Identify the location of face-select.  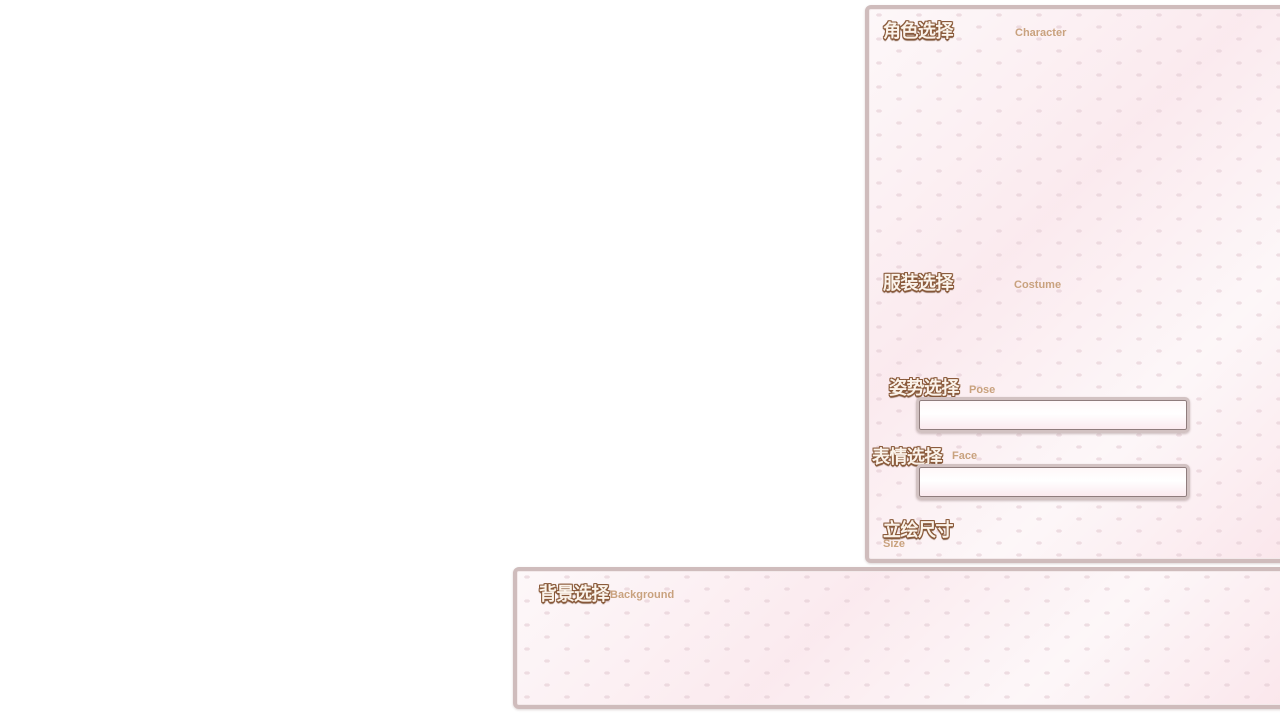
(1053, 482).